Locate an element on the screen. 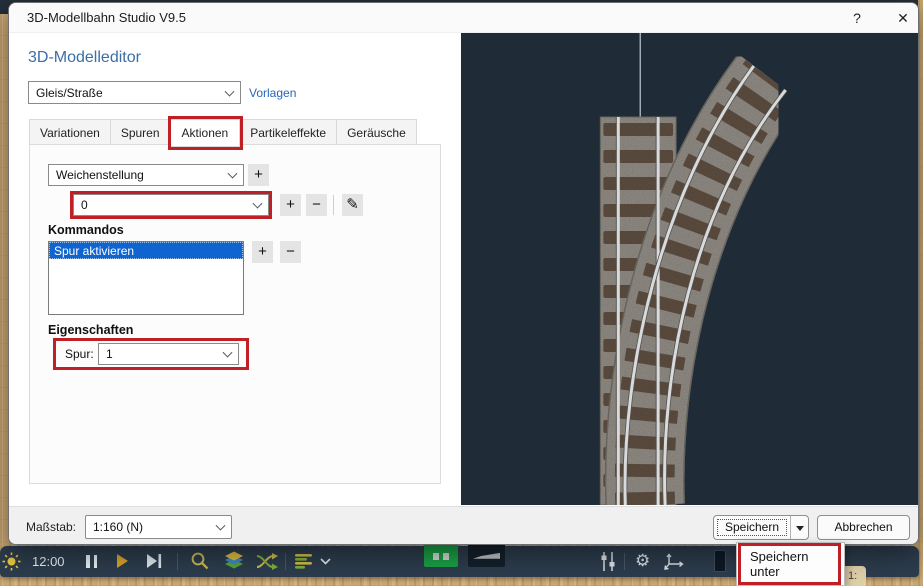 The height and width of the screenshot is (586, 923). shuffle-icon is located at coordinates (267, 561).